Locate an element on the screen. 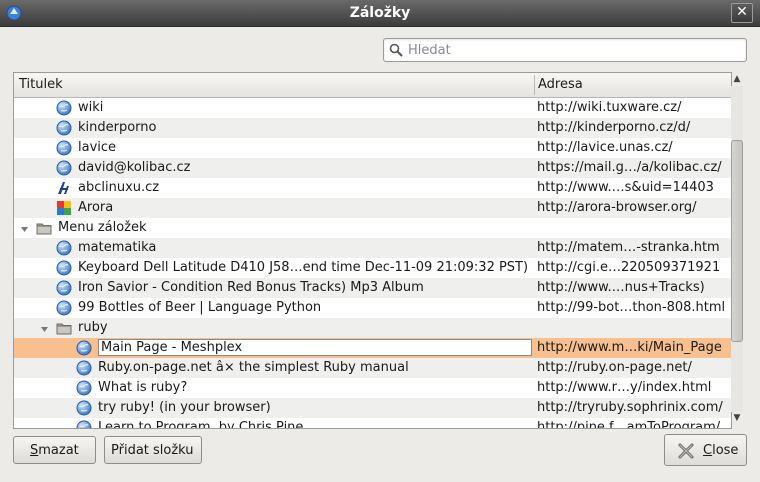  scroll-down-arrow-icon: ▼ is located at coordinates (737, 418).